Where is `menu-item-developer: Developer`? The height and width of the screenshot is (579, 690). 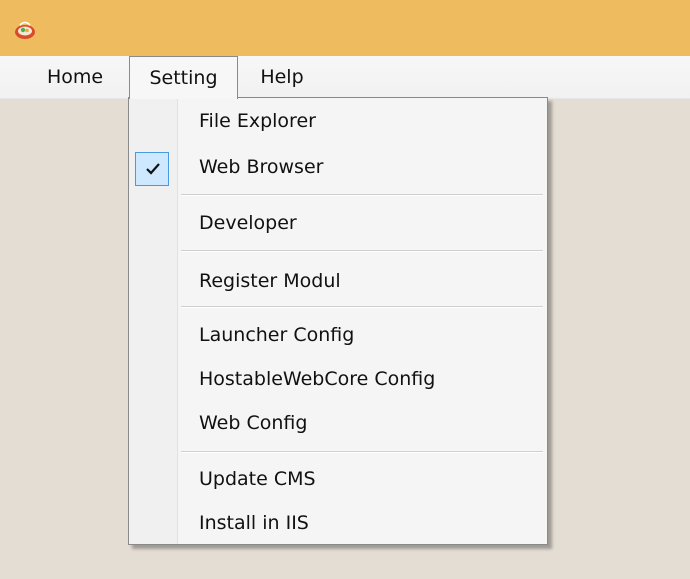 menu-item-developer: Developer is located at coordinates (248, 223).